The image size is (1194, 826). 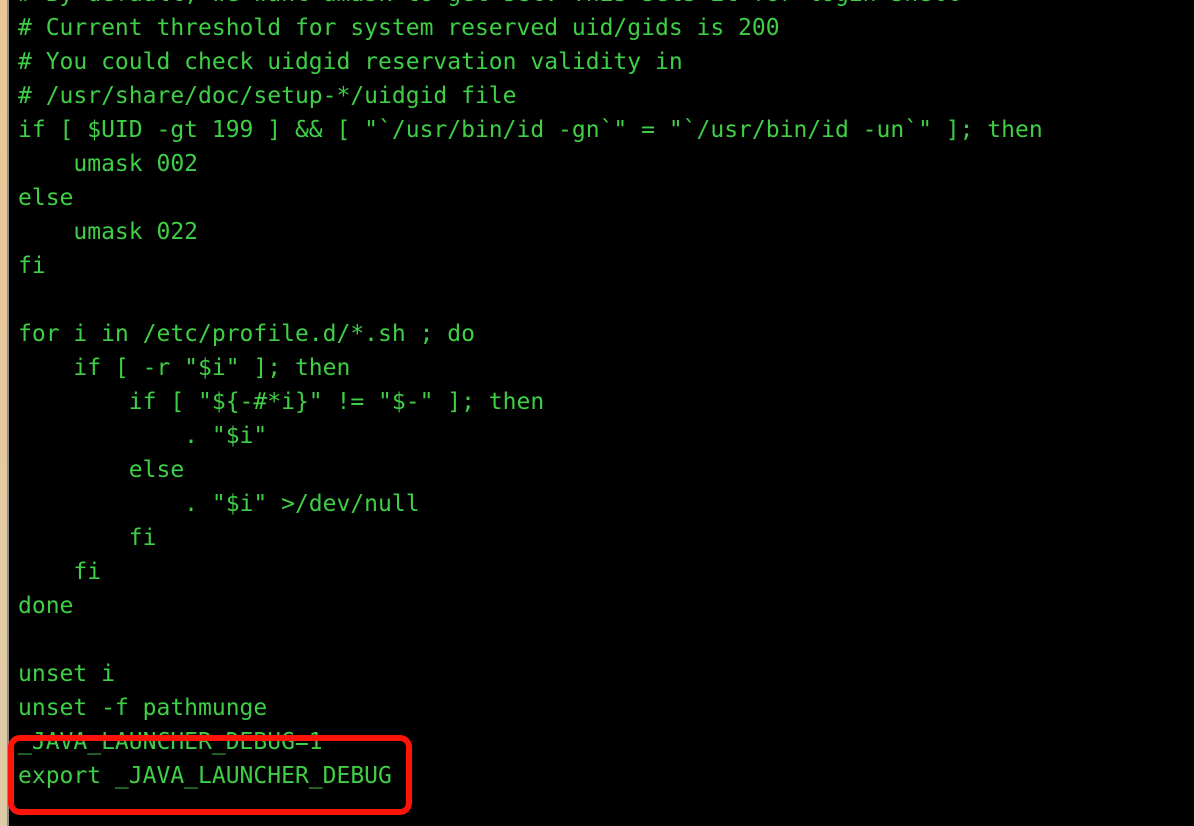 What do you see at coordinates (3, 413) in the screenshot?
I see `window-left-edge-decoration` at bounding box center [3, 413].